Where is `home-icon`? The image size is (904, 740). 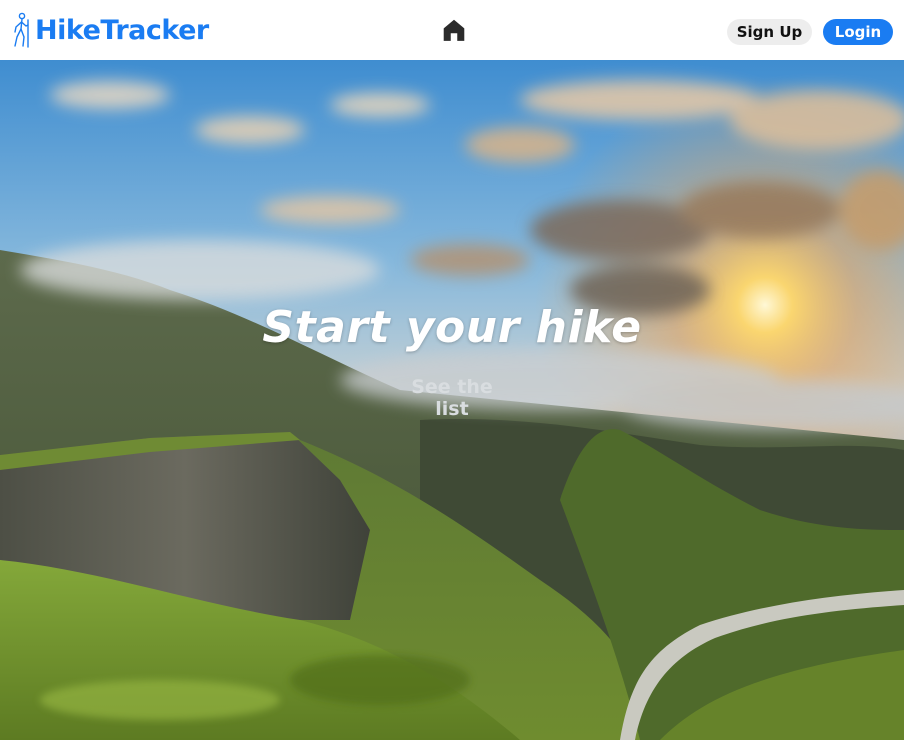
home-icon is located at coordinates (454, 30).